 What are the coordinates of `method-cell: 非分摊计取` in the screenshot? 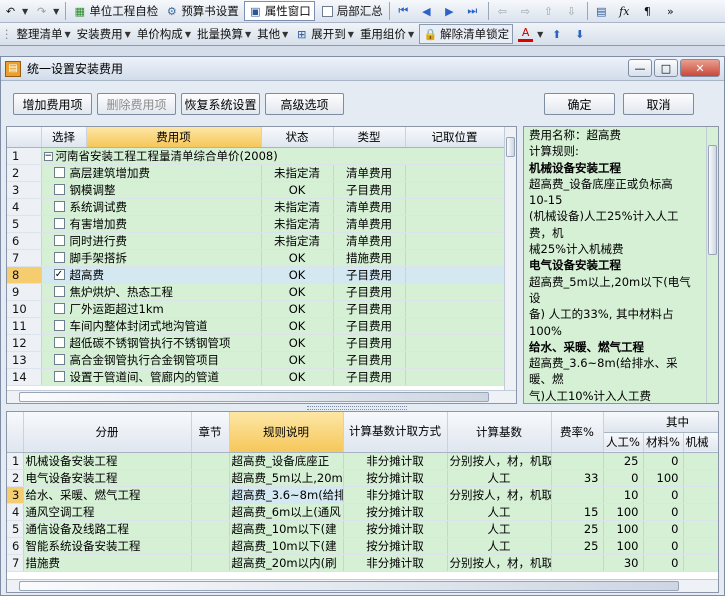 It's located at (395, 495).